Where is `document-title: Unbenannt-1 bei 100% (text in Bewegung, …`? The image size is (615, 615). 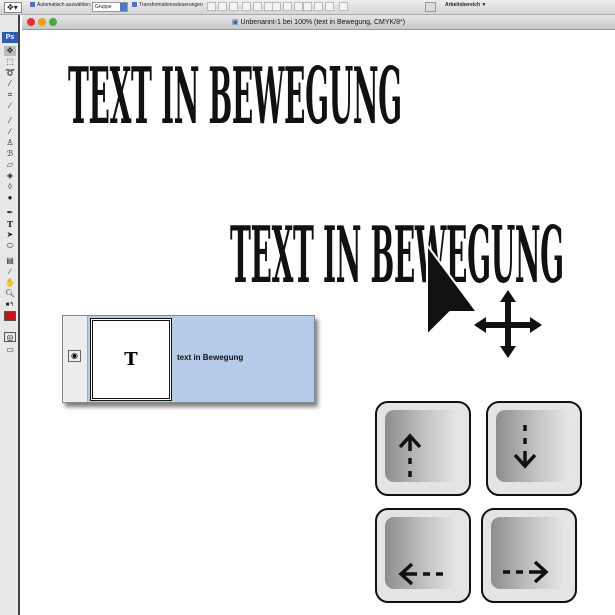 document-title: Unbenannt-1 bei 100% (text in Bewegung, … is located at coordinates (323, 22).